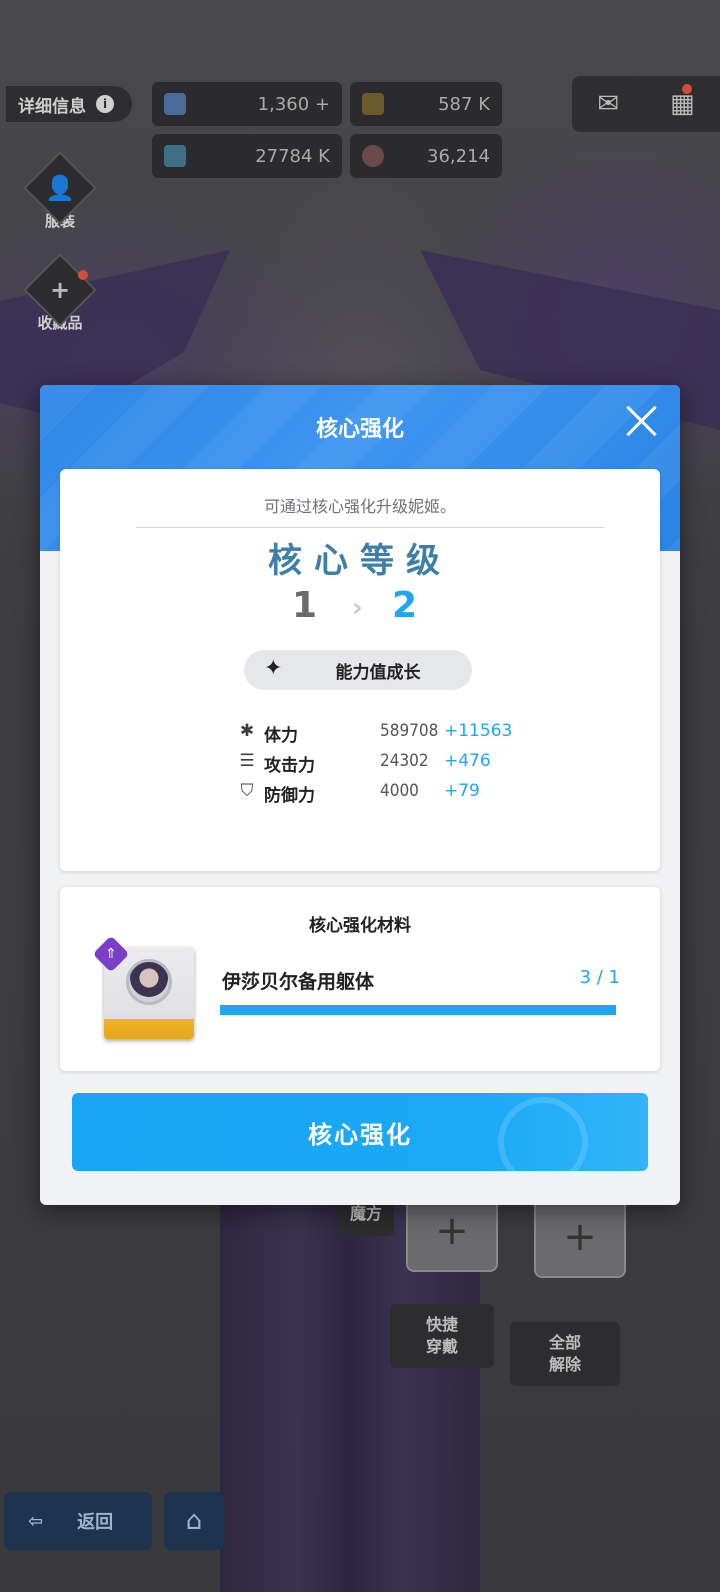 The height and width of the screenshot is (1592, 720). What do you see at coordinates (373, 156) in the screenshot?
I see `core-dust-icon` at bounding box center [373, 156].